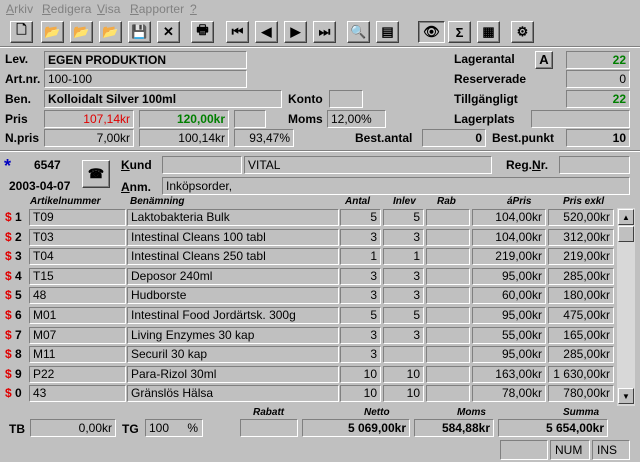 Image resolution: width=640 pixels, height=462 pixels. What do you see at coordinates (581, 295) in the screenshot?
I see `cell-prisexkl: 180,00kr` at bounding box center [581, 295].